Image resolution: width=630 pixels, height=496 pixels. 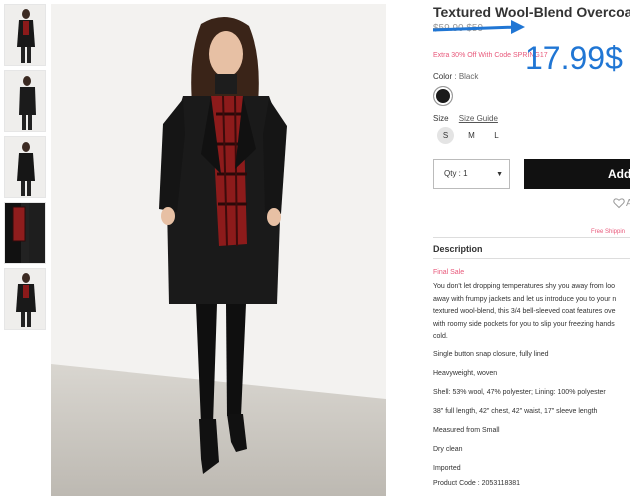 What do you see at coordinates (478, 118) in the screenshot?
I see `size-guide-link: Size Guide` at bounding box center [478, 118].